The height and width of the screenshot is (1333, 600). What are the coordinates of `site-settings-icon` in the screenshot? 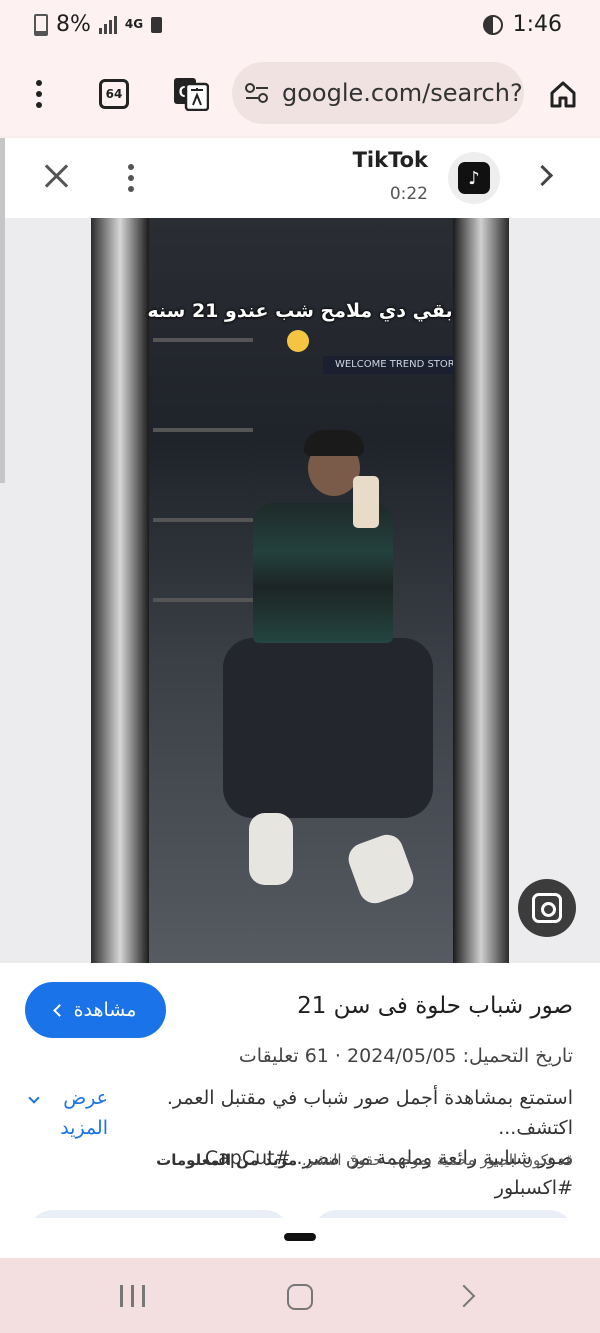 It's located at (256, 93).